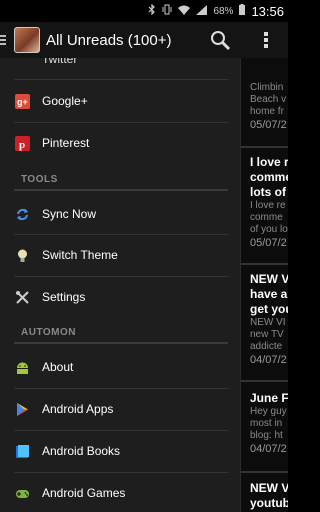 The width and height of the screenshot is (320, 512). I want to click on books-icon, so click(22, 451).